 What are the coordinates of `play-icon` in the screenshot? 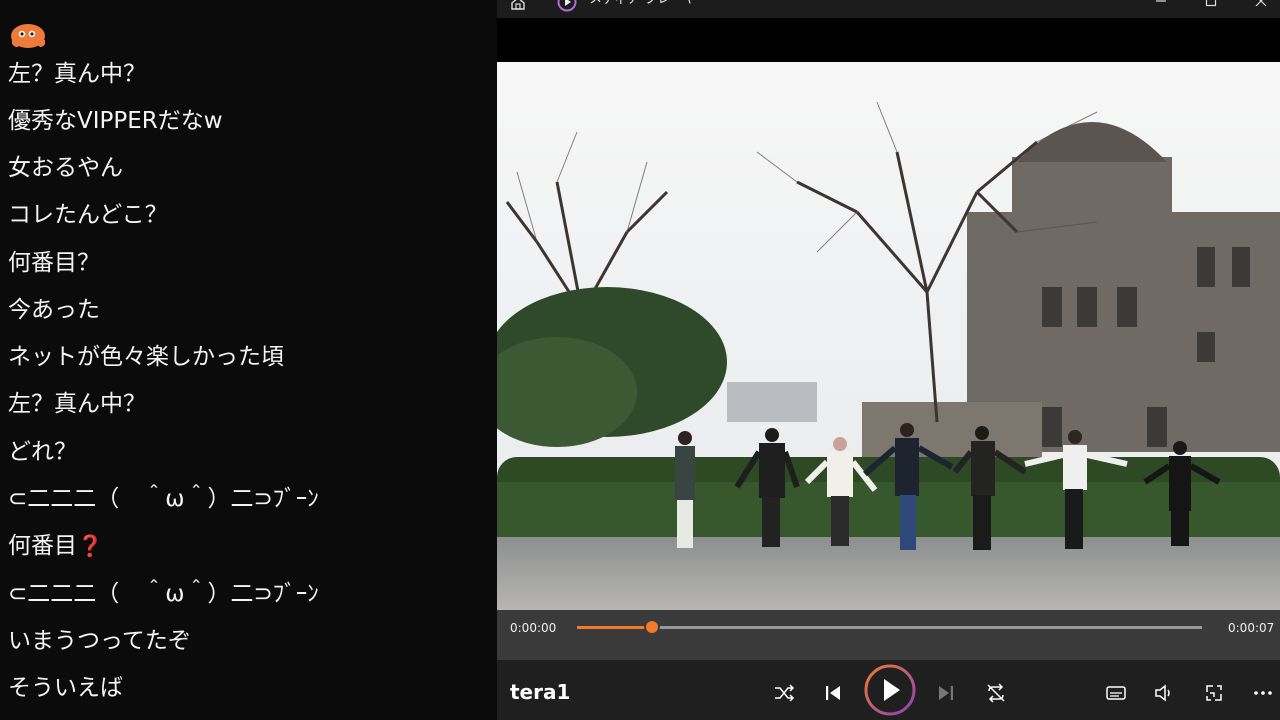 It's located at (890, 690).